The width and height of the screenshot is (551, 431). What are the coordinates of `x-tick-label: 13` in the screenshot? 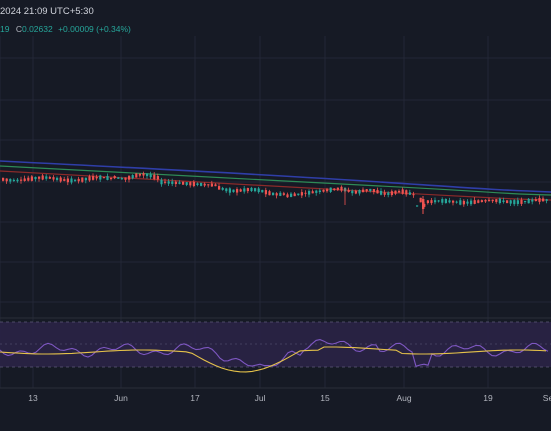 It's located at (33, 398).